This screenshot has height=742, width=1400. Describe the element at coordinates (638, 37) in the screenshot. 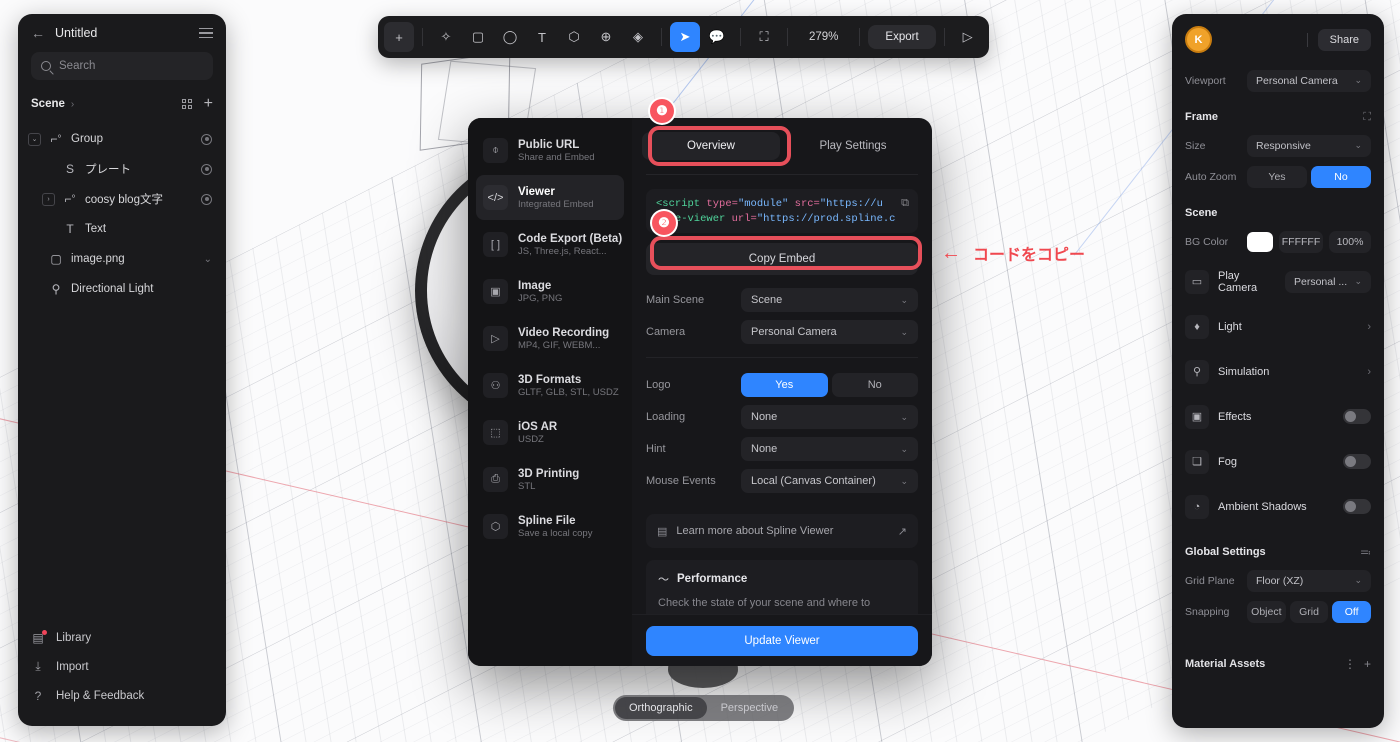

I see `tag-icon: ◈` at that location.